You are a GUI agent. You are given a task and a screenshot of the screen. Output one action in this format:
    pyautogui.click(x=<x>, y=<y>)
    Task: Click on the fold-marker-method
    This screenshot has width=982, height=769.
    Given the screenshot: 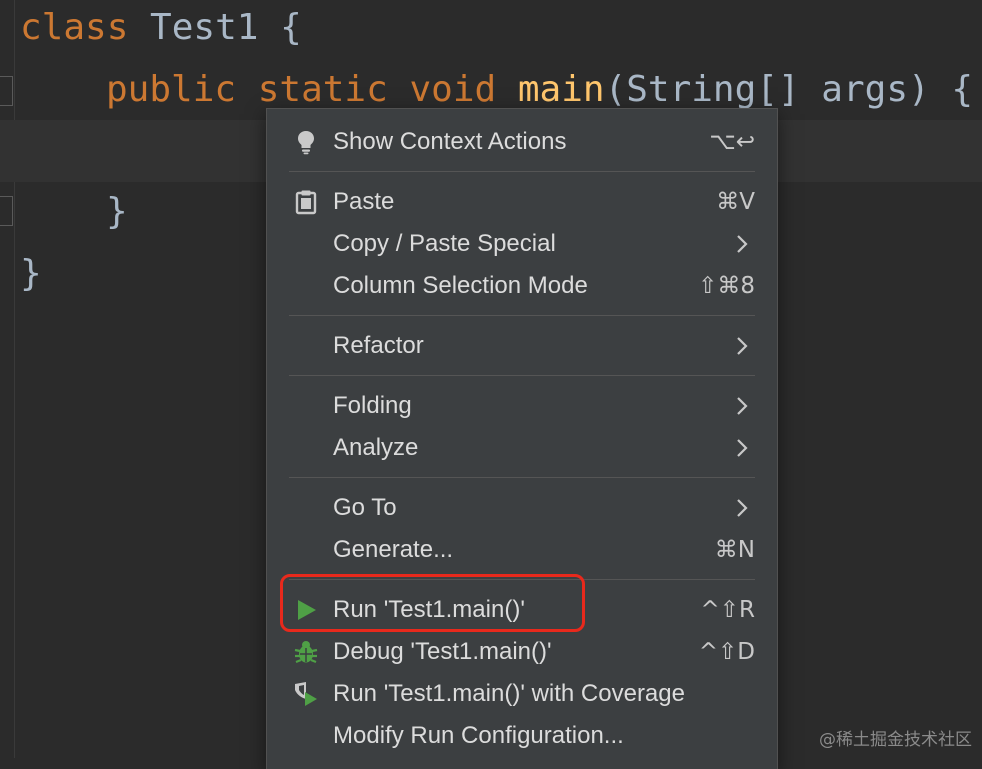 What is the action you would take?
    pyautogui.click(x=6, y=91)
    